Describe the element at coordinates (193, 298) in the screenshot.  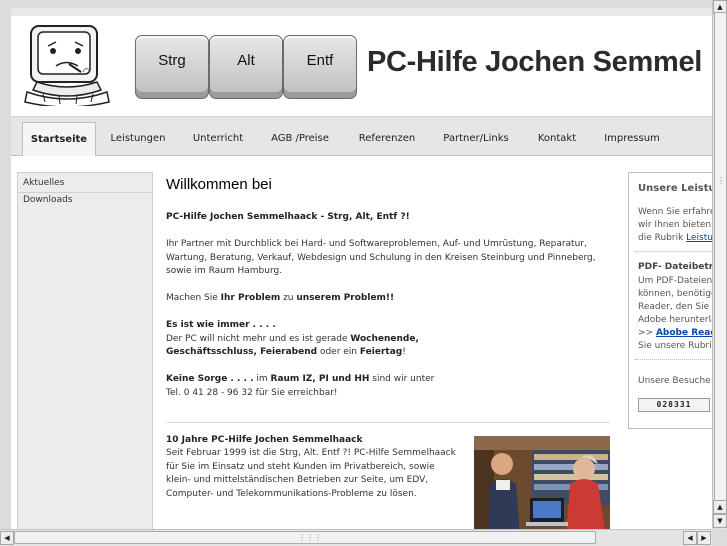
I see `problem-text-1: Machen Sie` at that location.